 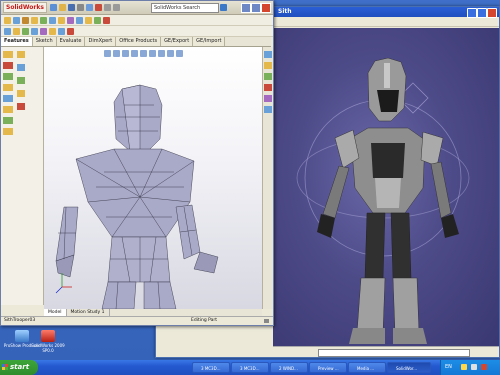 I want to click on view-icon, so click(x=7, y=31).